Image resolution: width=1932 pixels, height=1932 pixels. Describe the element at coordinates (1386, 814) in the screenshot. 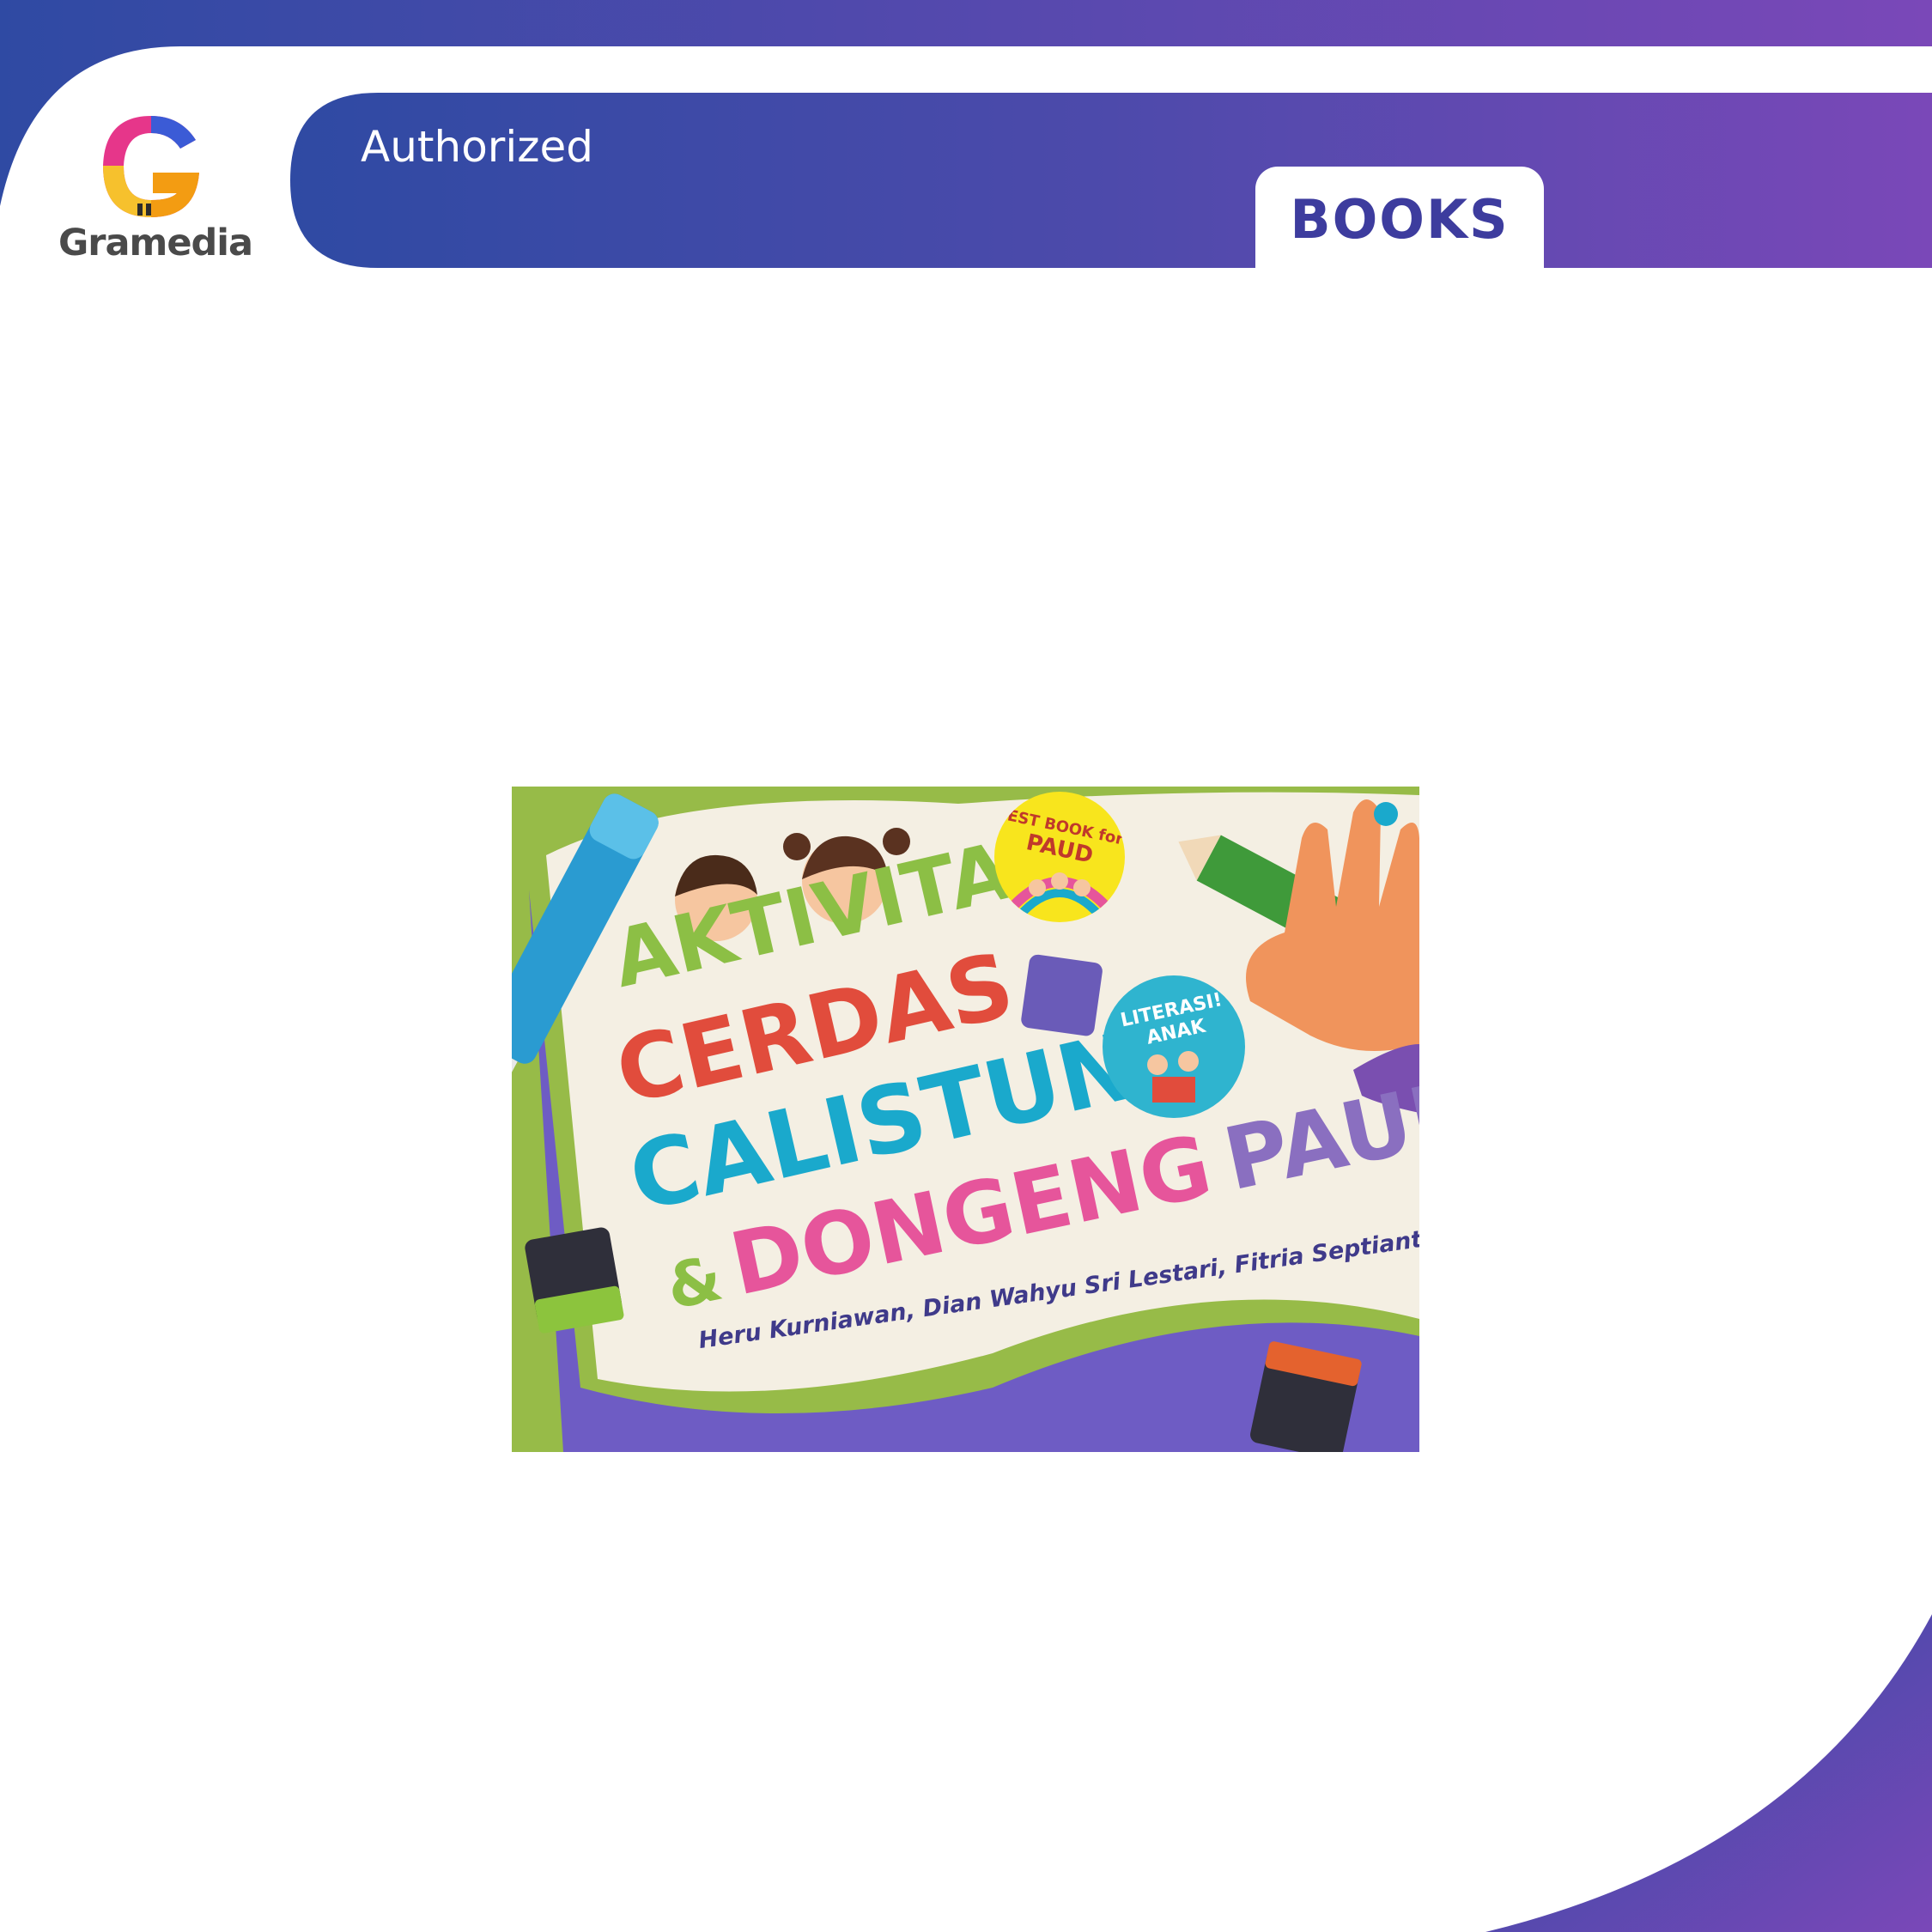

I see `publisher-logo-icon` at that location.